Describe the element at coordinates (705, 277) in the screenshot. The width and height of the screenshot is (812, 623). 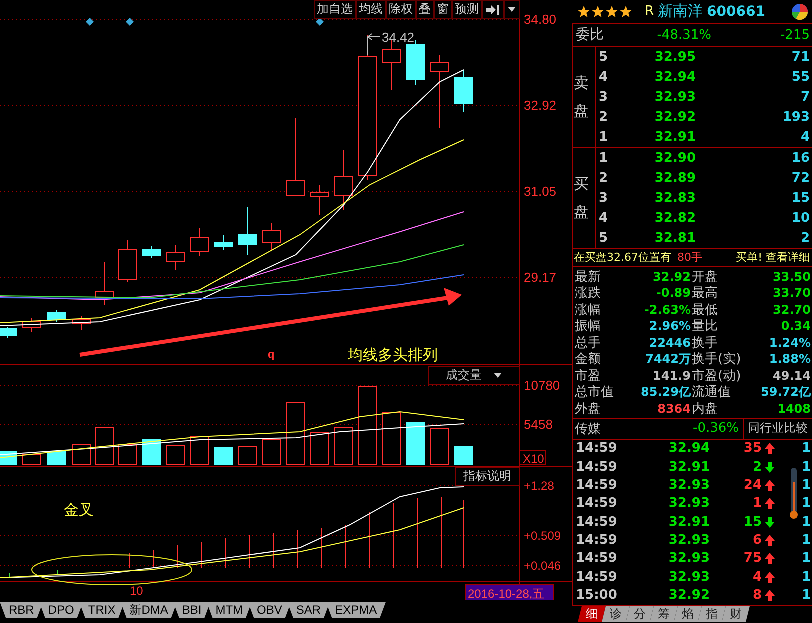
I see `stat-label: 开盘` at that location.